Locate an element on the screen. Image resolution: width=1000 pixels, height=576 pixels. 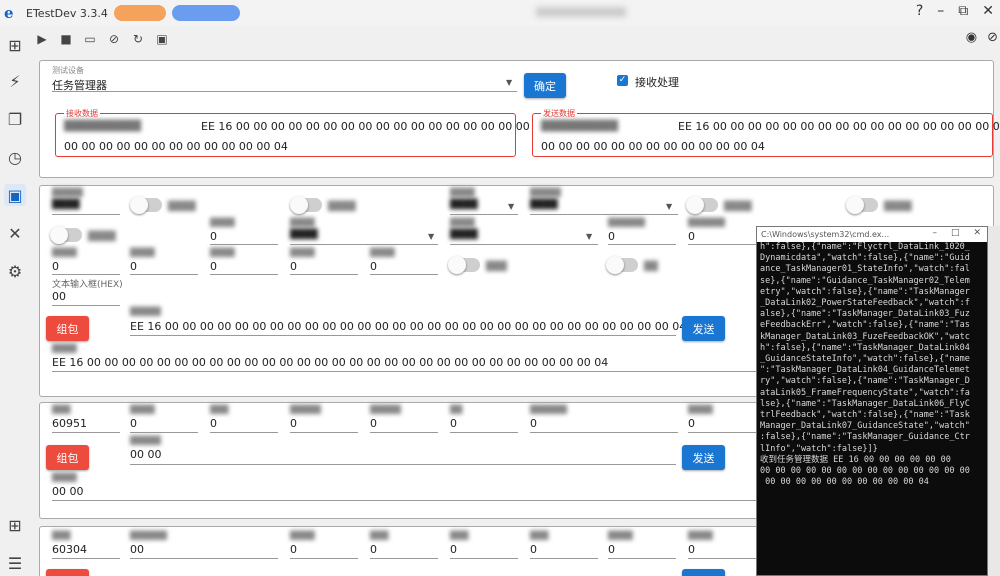
play-icon: ▶ is located at coordinates (42, 39).